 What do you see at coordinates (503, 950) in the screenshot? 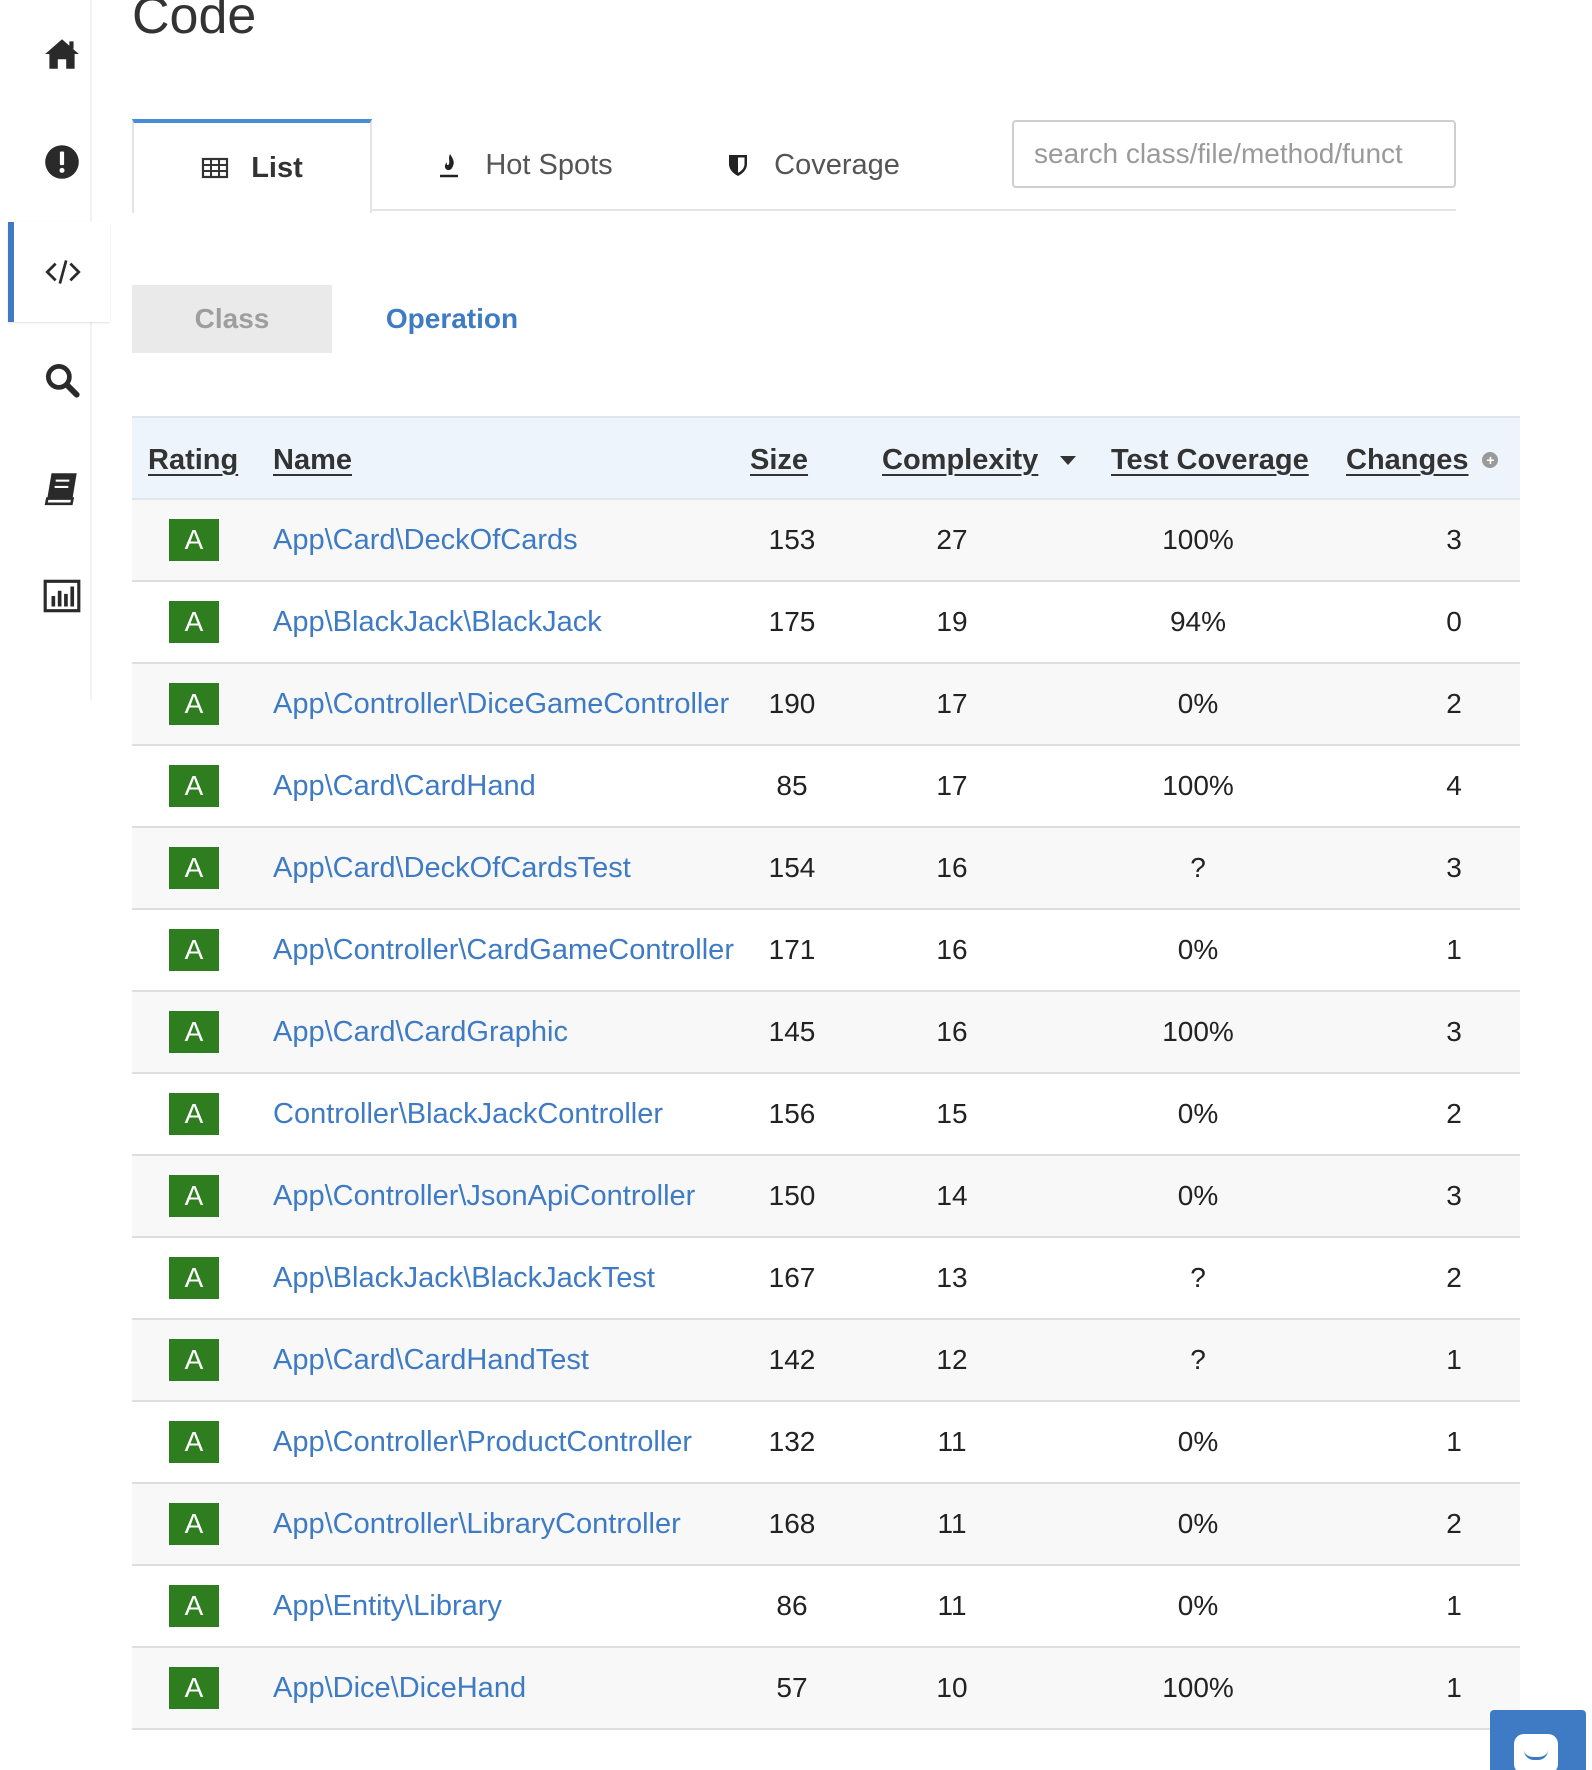
I see `class-name-link: App\Controller\CardGameController` at bounding box center [503, 950].